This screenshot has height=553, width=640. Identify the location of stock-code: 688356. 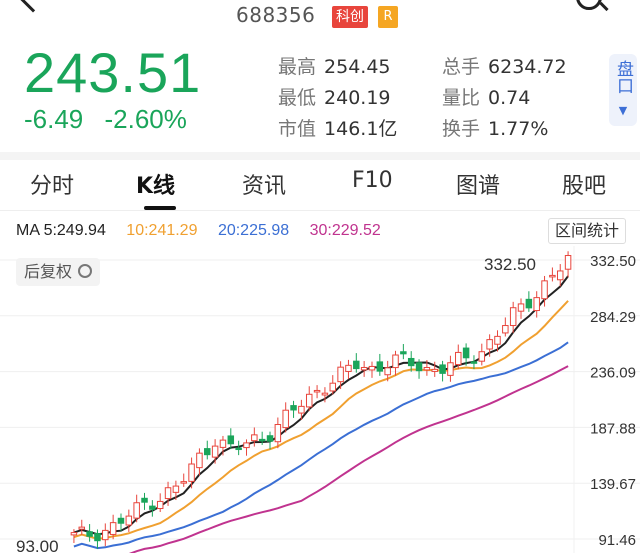
(276, 15).